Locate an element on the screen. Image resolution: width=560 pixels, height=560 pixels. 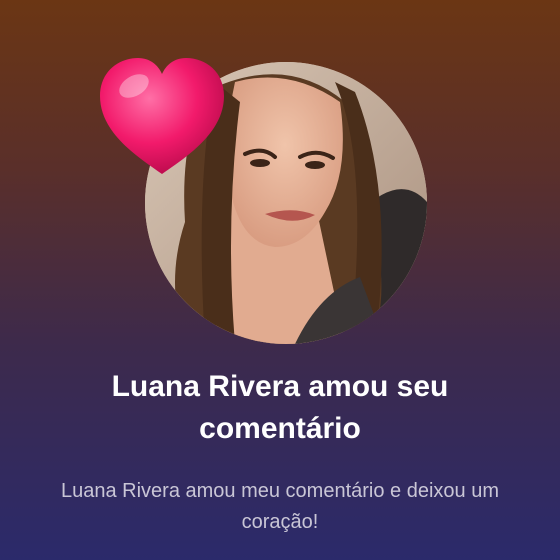
heart-icon is located at coordinates (162, 116).